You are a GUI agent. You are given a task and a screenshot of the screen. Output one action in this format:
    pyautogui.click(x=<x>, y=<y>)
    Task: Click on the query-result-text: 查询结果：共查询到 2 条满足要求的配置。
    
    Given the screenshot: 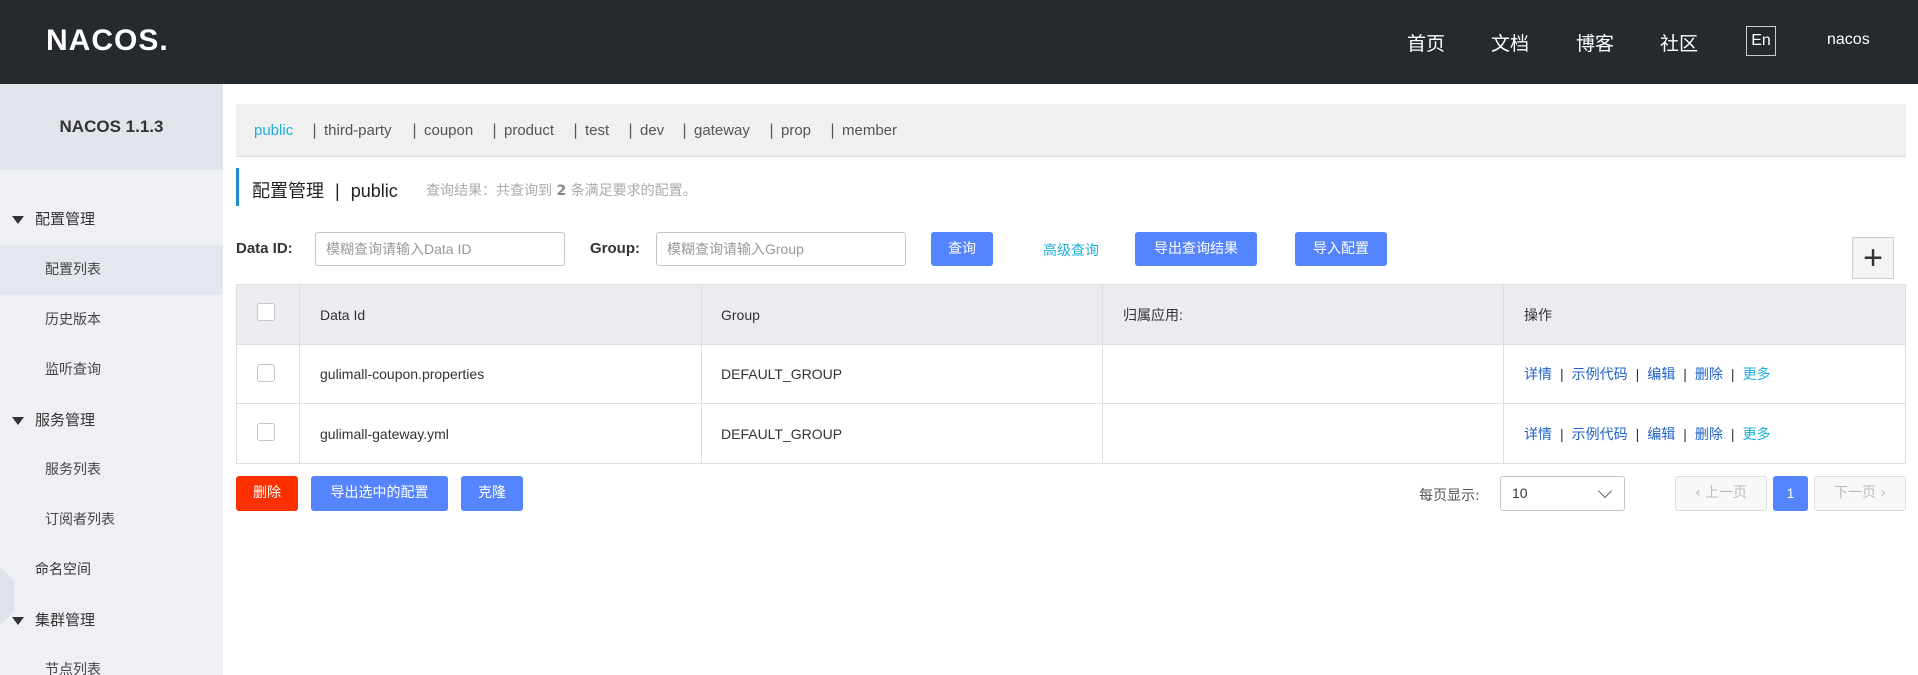 What is the action you would take?
    pyautogui.click(x=561, y=190)
    